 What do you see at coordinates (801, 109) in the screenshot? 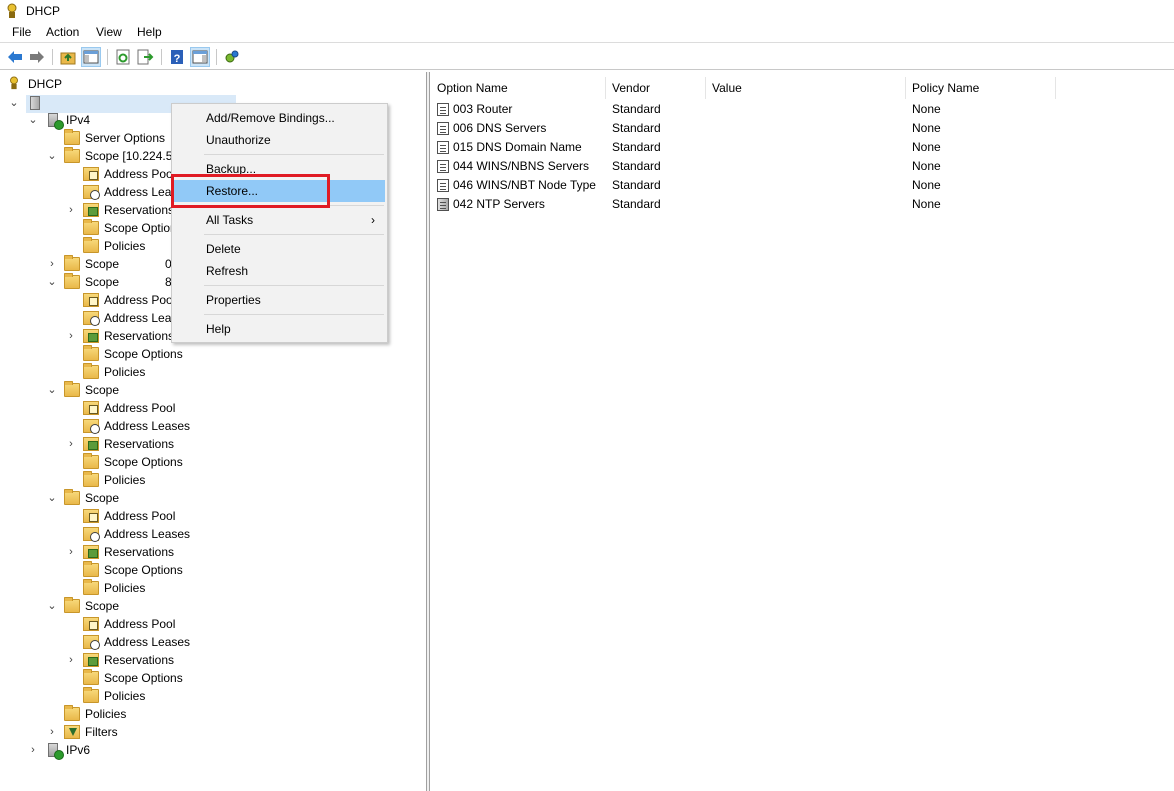
I see `table-row: 003 Router Standard None` at bounding box center [801, 109].